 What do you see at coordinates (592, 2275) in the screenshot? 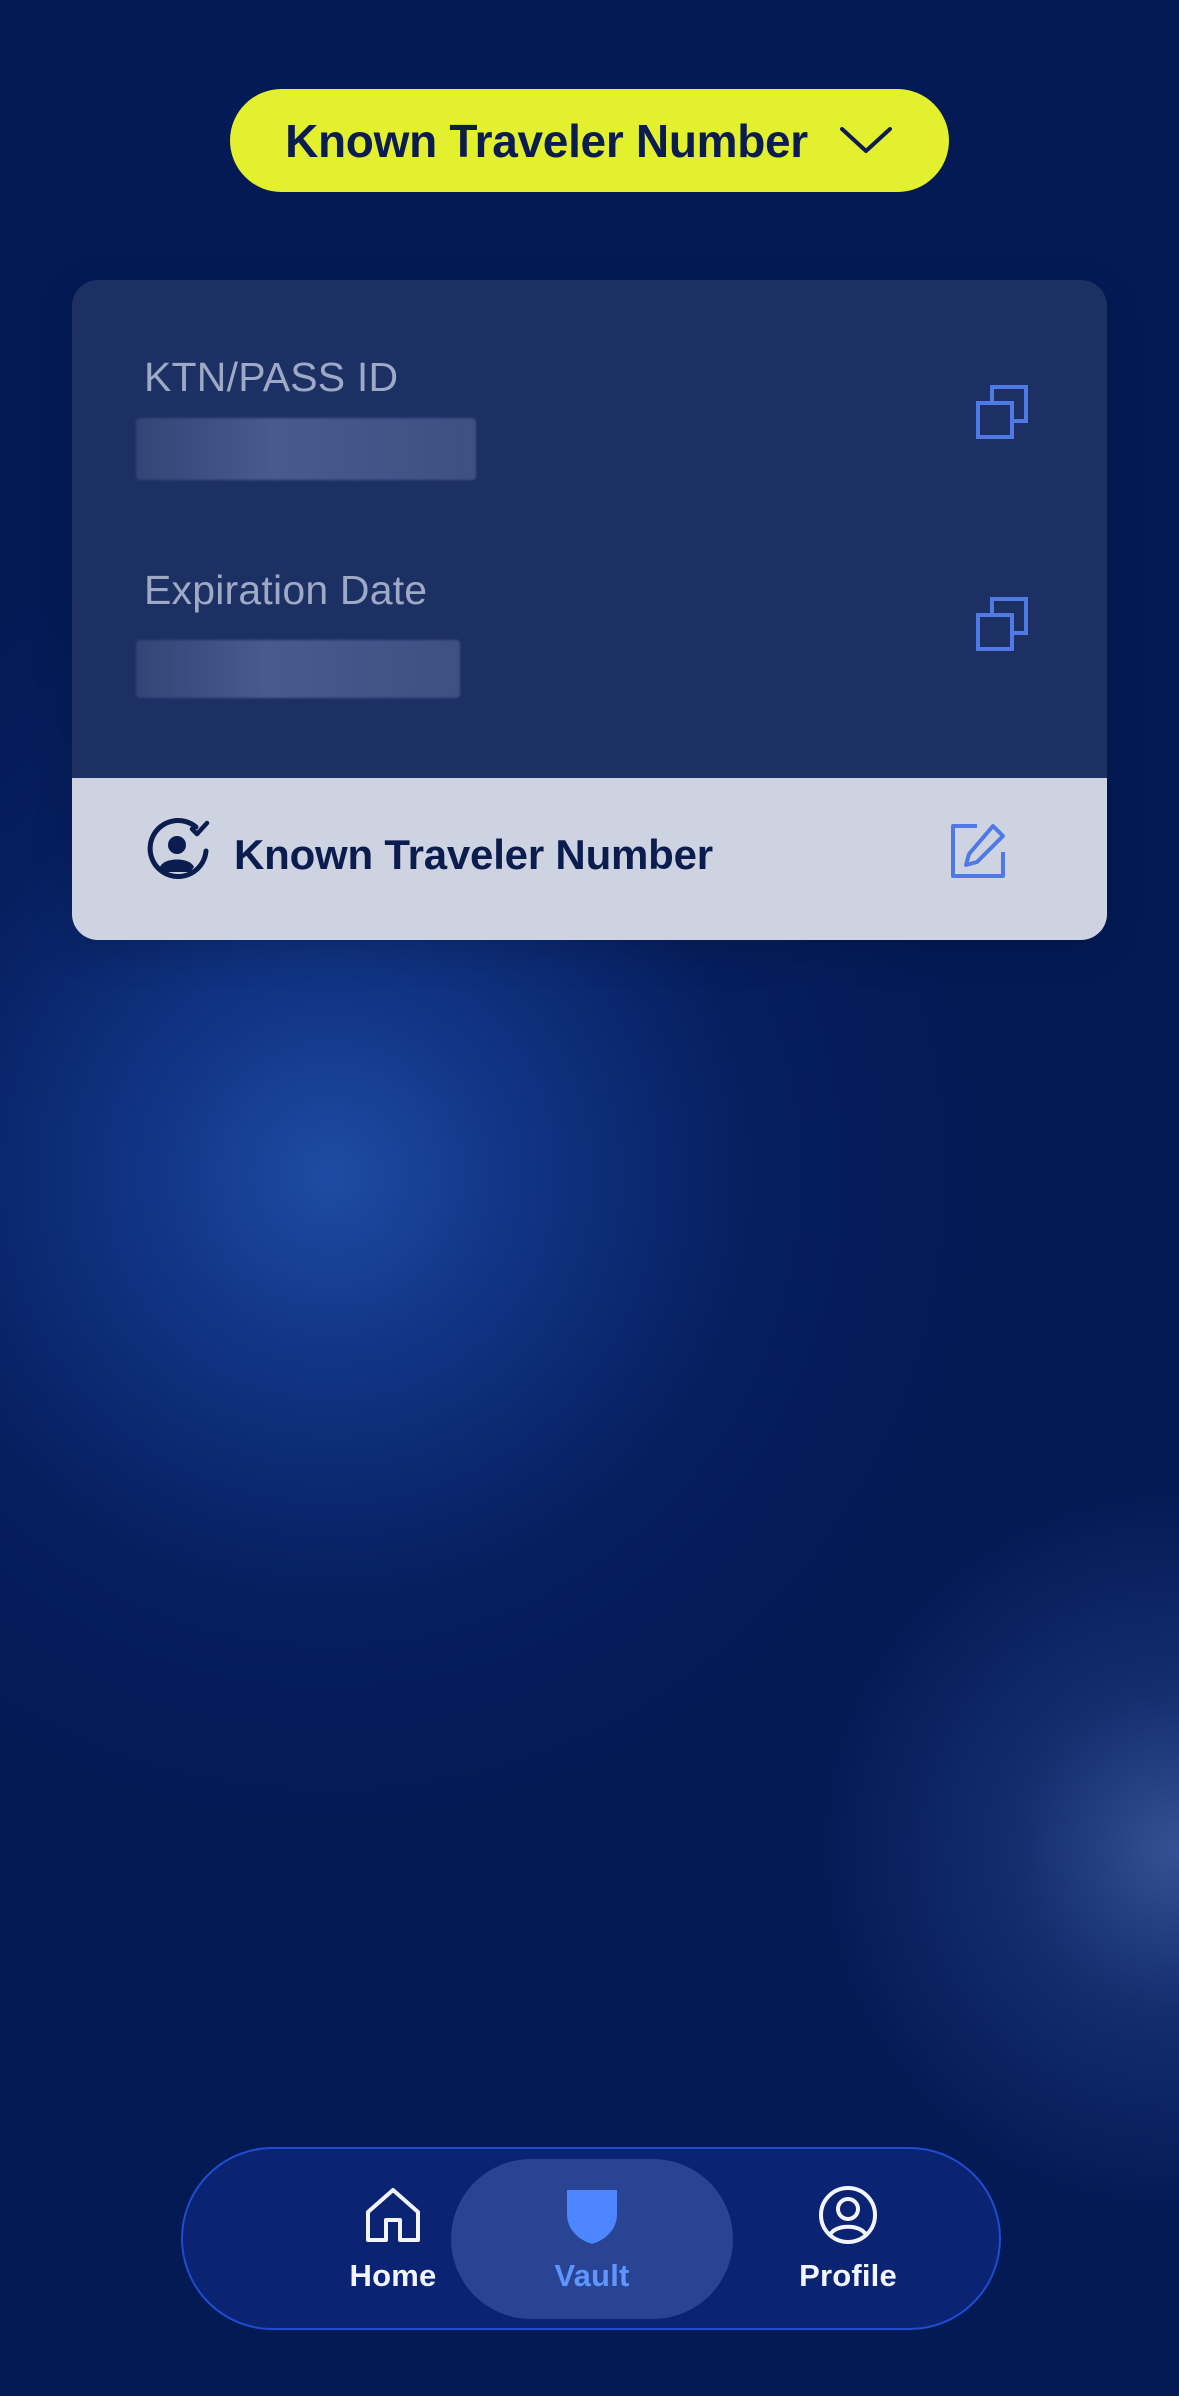
I see `nav-vault-label: Vault` at bounding box center [592, 2275].